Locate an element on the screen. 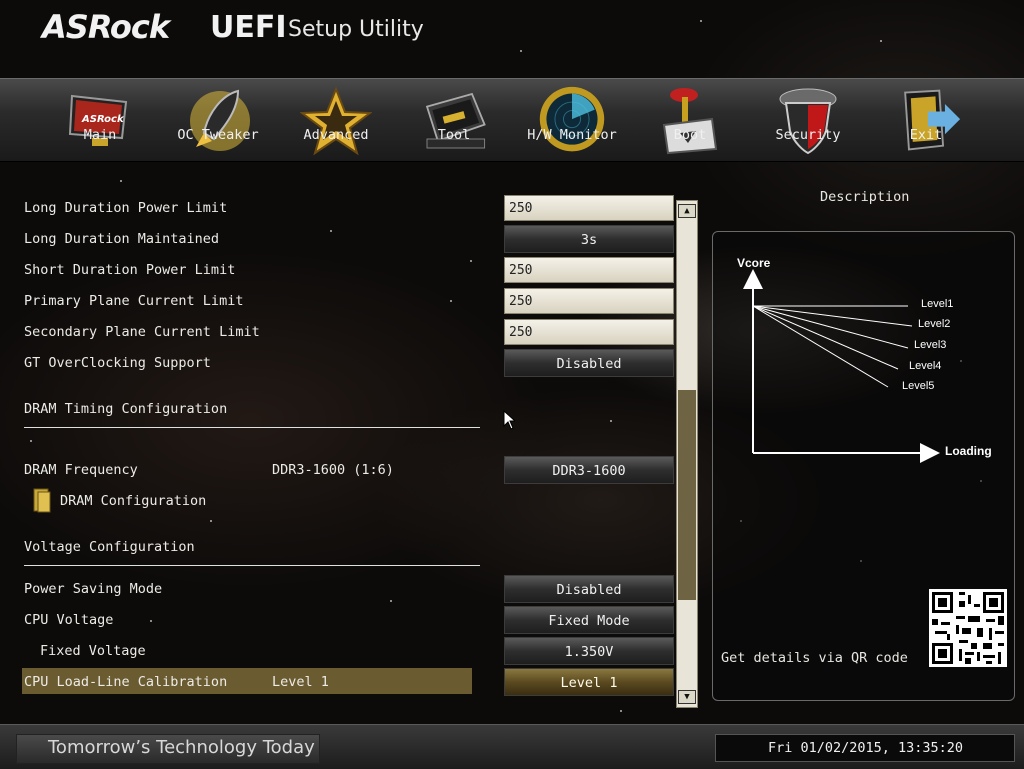 This screenshot has height=769, width=1024. tab-boot-label: Boot is located at coordinates (690, 135).